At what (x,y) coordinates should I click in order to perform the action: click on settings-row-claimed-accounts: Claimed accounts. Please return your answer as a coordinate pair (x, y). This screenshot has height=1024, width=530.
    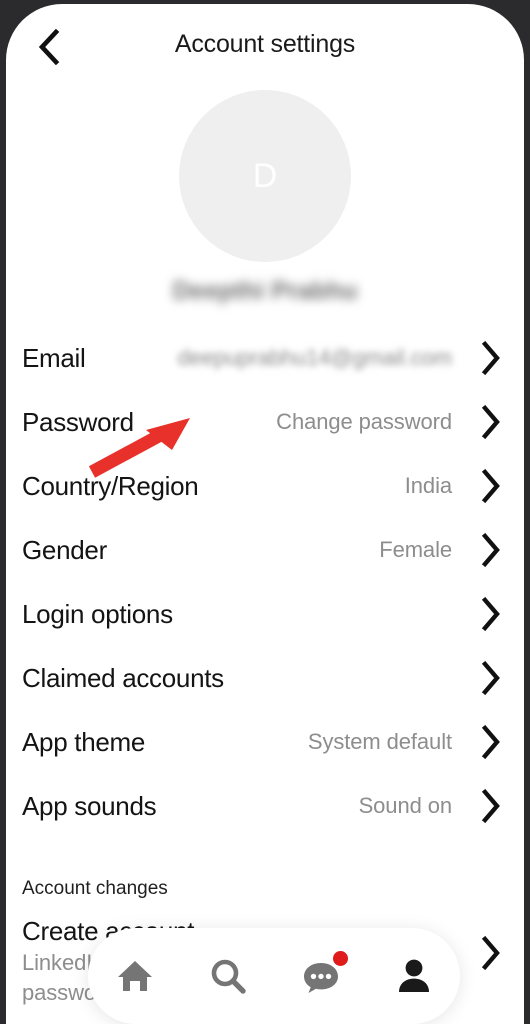
    Looking at the image, I should click on (265, 678).